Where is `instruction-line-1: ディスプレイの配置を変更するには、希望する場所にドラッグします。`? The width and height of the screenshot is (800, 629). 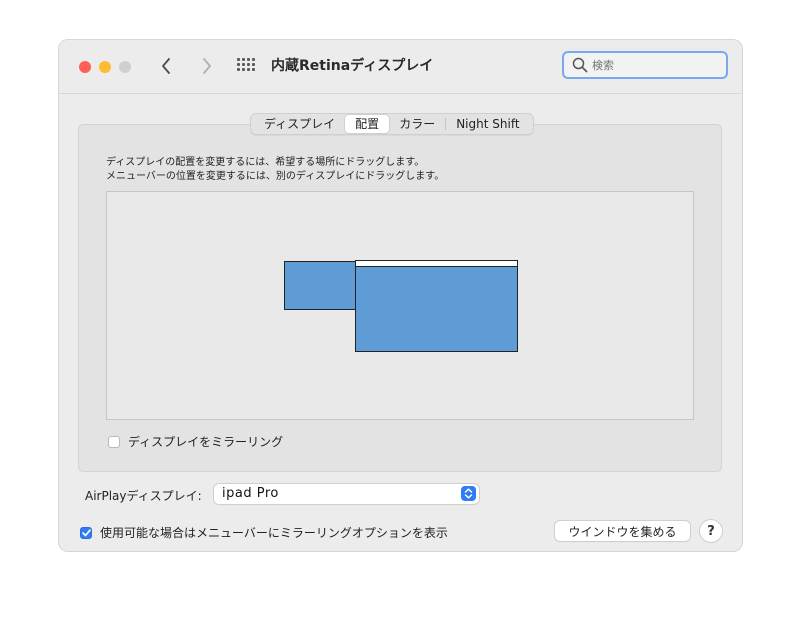
instruction-line-1: ディスプレイの配置を変更するには、希望する場所にドラッグします。 is located at coordinates (265, 162).